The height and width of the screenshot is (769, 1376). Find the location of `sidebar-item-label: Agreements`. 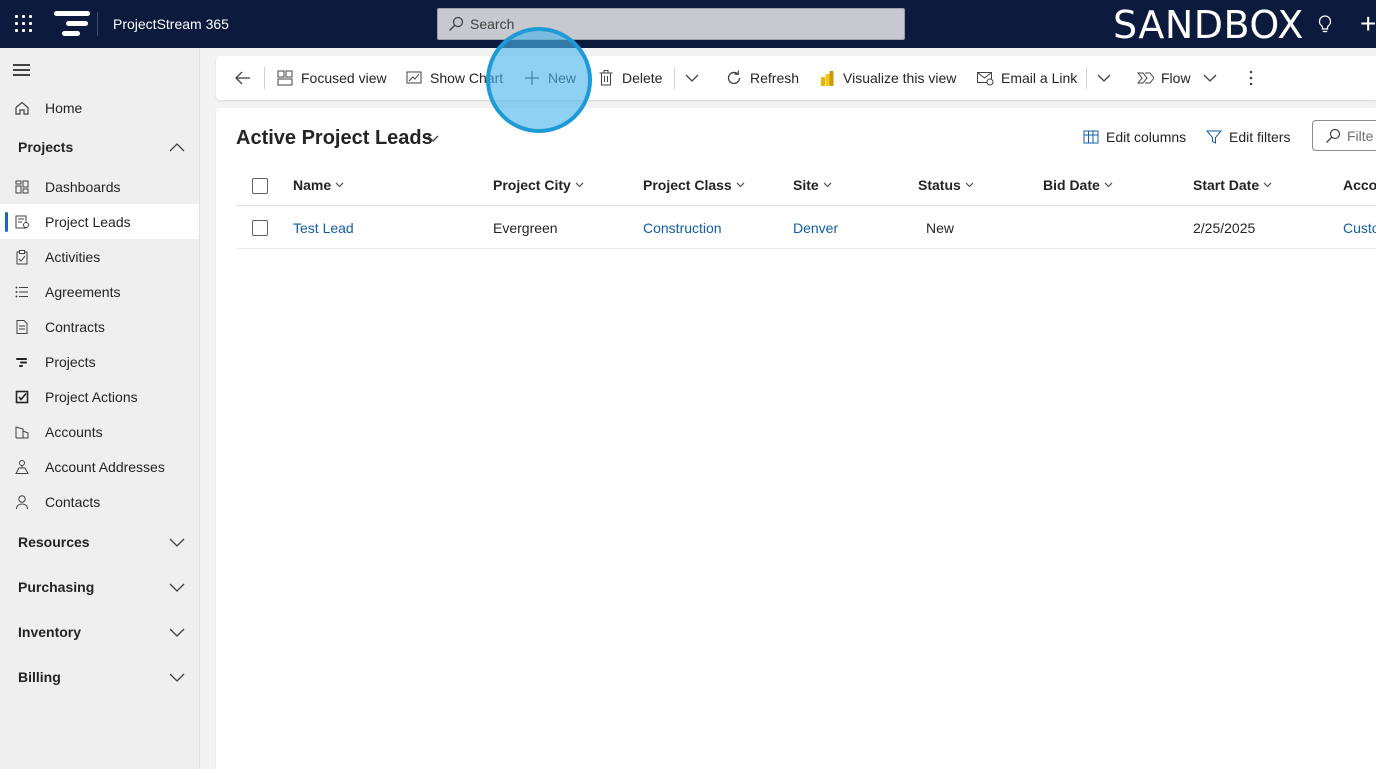

sidebar-item-label: Agreements is located at coordinates (83, 292).